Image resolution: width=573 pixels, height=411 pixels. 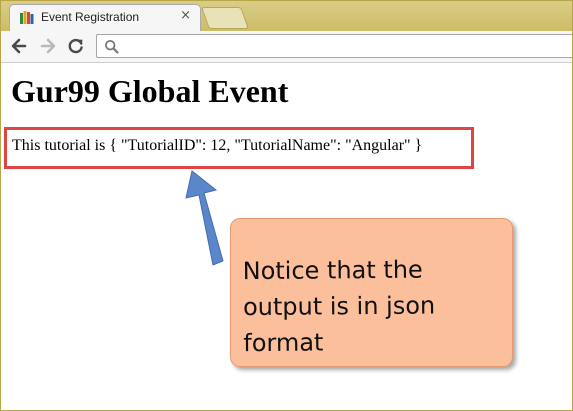 I want to click on new-tab-button, so click(x=225, y=18).